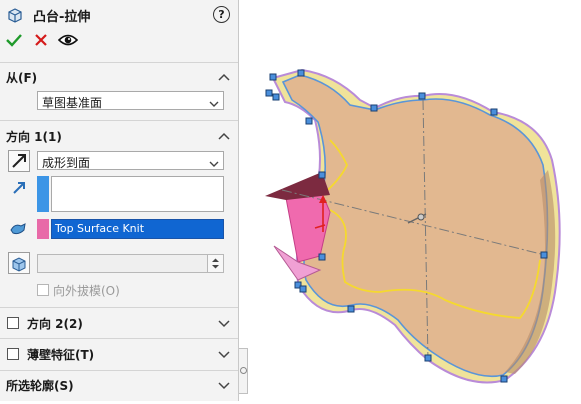  What do you see at coordinates (238, 200) in the screenshot?
I see `panel-border` at bounding box center [238, 200].